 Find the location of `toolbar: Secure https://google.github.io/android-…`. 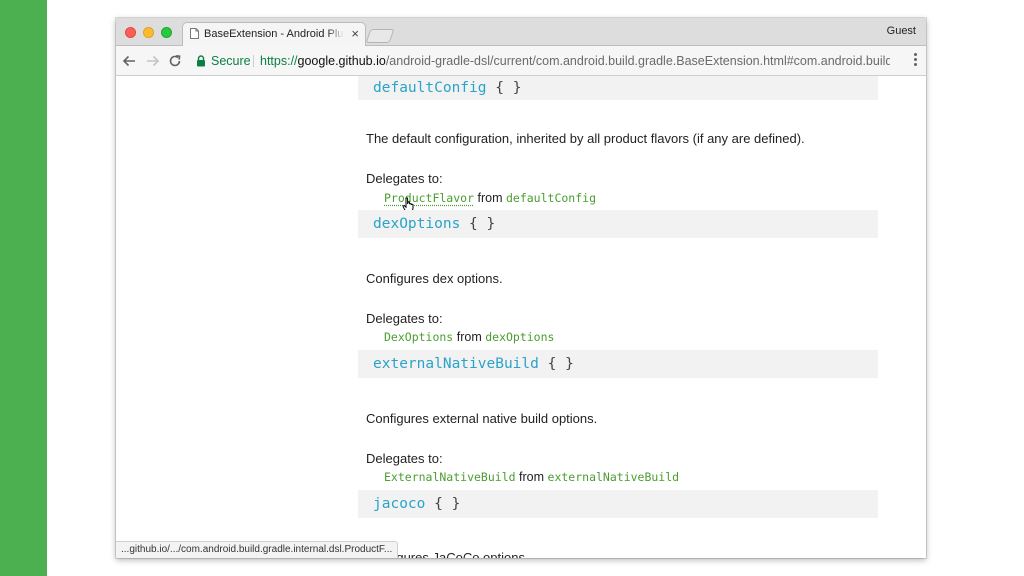

toolbar: Secure https://google.github.io/android-… is located at coordinates (521, 61).